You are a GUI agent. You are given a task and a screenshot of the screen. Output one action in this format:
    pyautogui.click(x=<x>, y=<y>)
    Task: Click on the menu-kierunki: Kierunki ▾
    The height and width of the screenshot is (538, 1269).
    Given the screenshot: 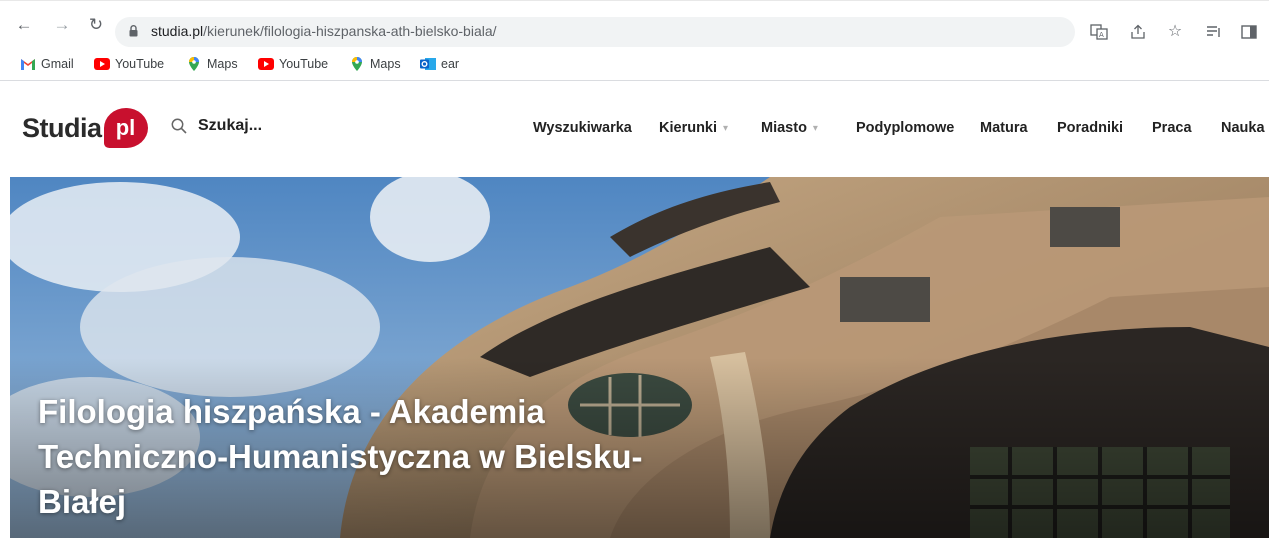 What is the action you would take?
    pyautogui.click(x=693, y=128)
    